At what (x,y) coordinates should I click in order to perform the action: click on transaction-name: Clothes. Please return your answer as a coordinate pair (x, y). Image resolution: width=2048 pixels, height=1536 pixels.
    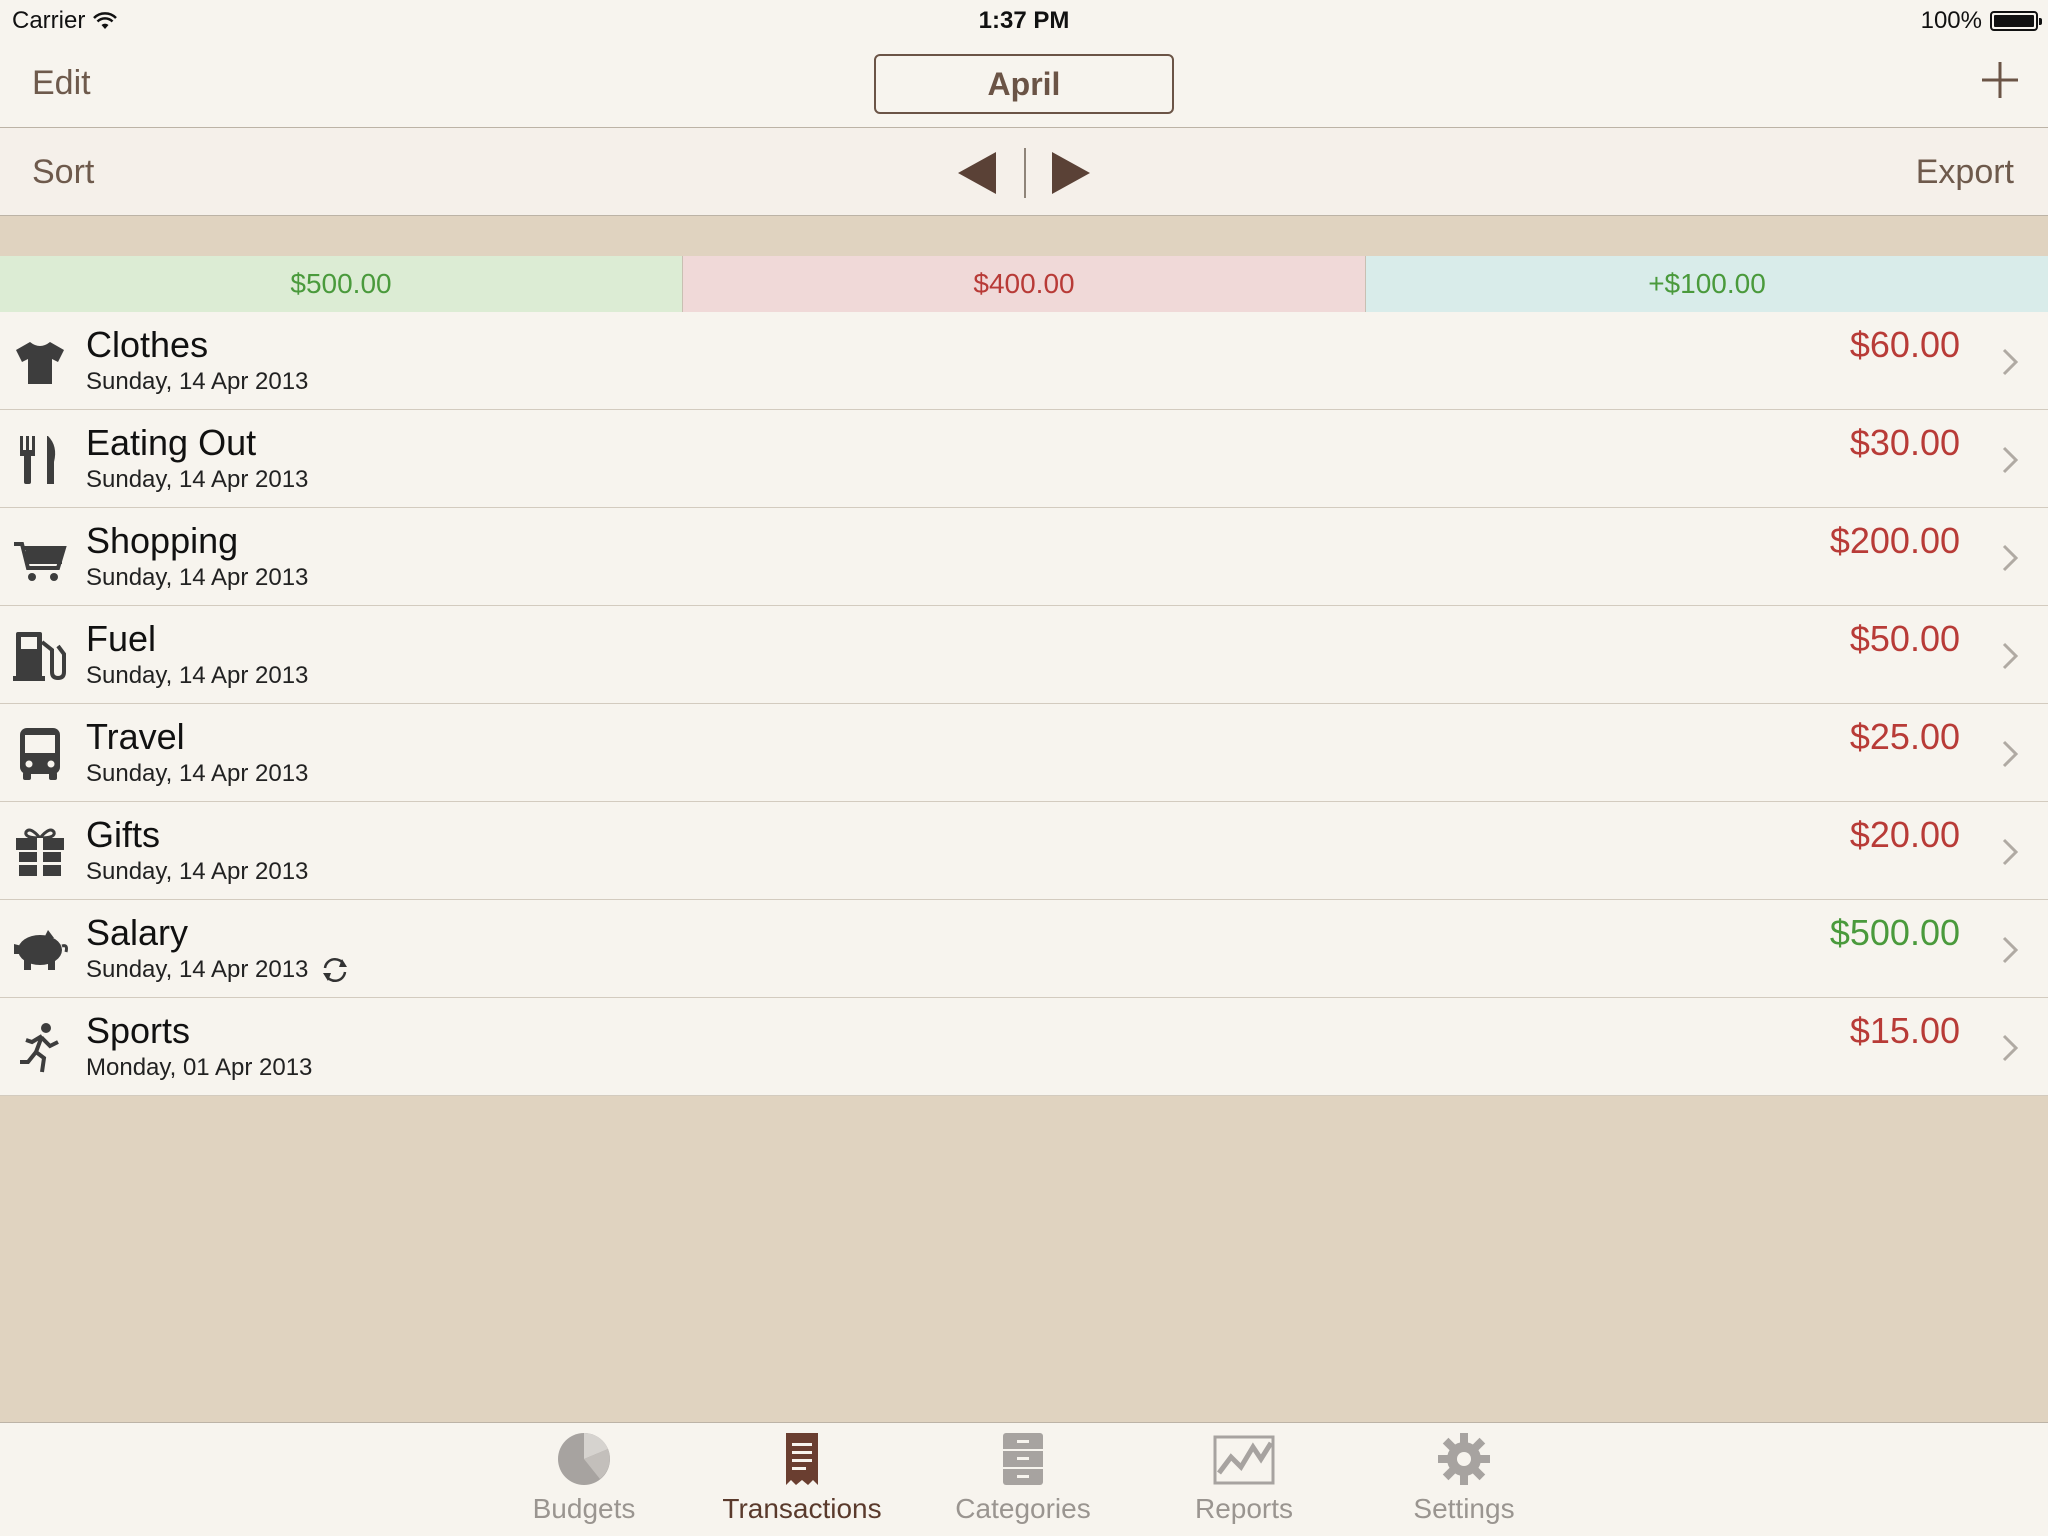
    Looking at the image, I should click on (147, 344).